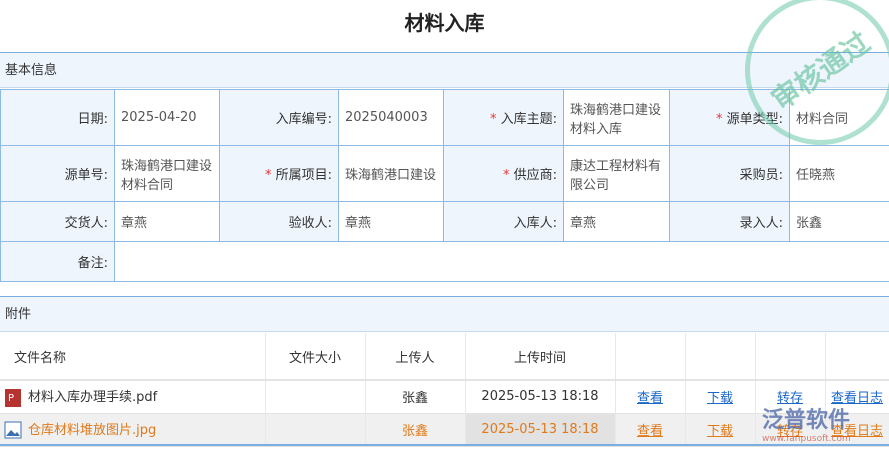 This screenshot has width=889, height=453. Describe the element at coordinates (133, 357) in the screenshot. I see `header-file-name: 文件名称` at that location.